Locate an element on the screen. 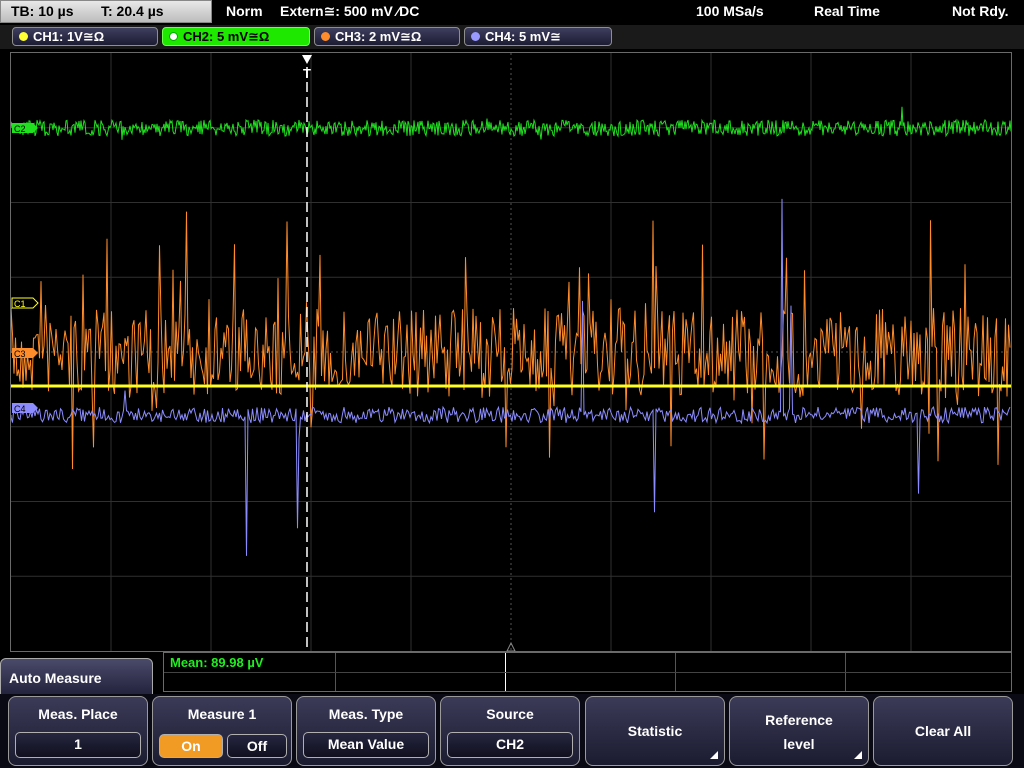  measure-1-softkey: Measure 1 On Off is located at coordinates (222, 731).